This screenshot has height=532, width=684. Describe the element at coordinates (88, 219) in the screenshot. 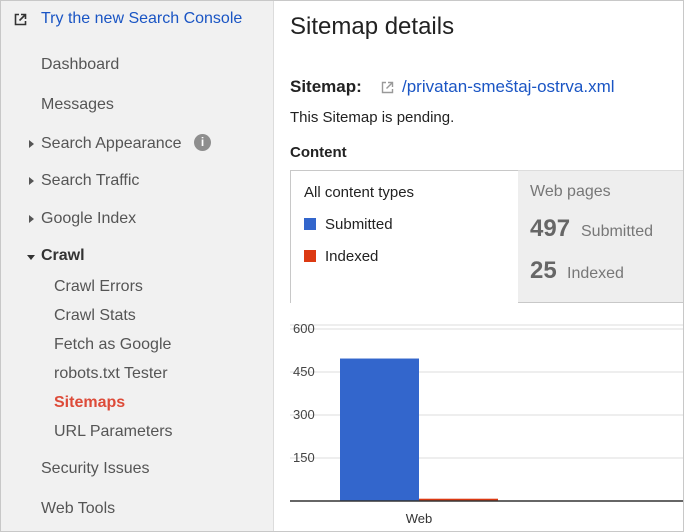

I see `sidebar-item-google-index: Google Index` at that location.